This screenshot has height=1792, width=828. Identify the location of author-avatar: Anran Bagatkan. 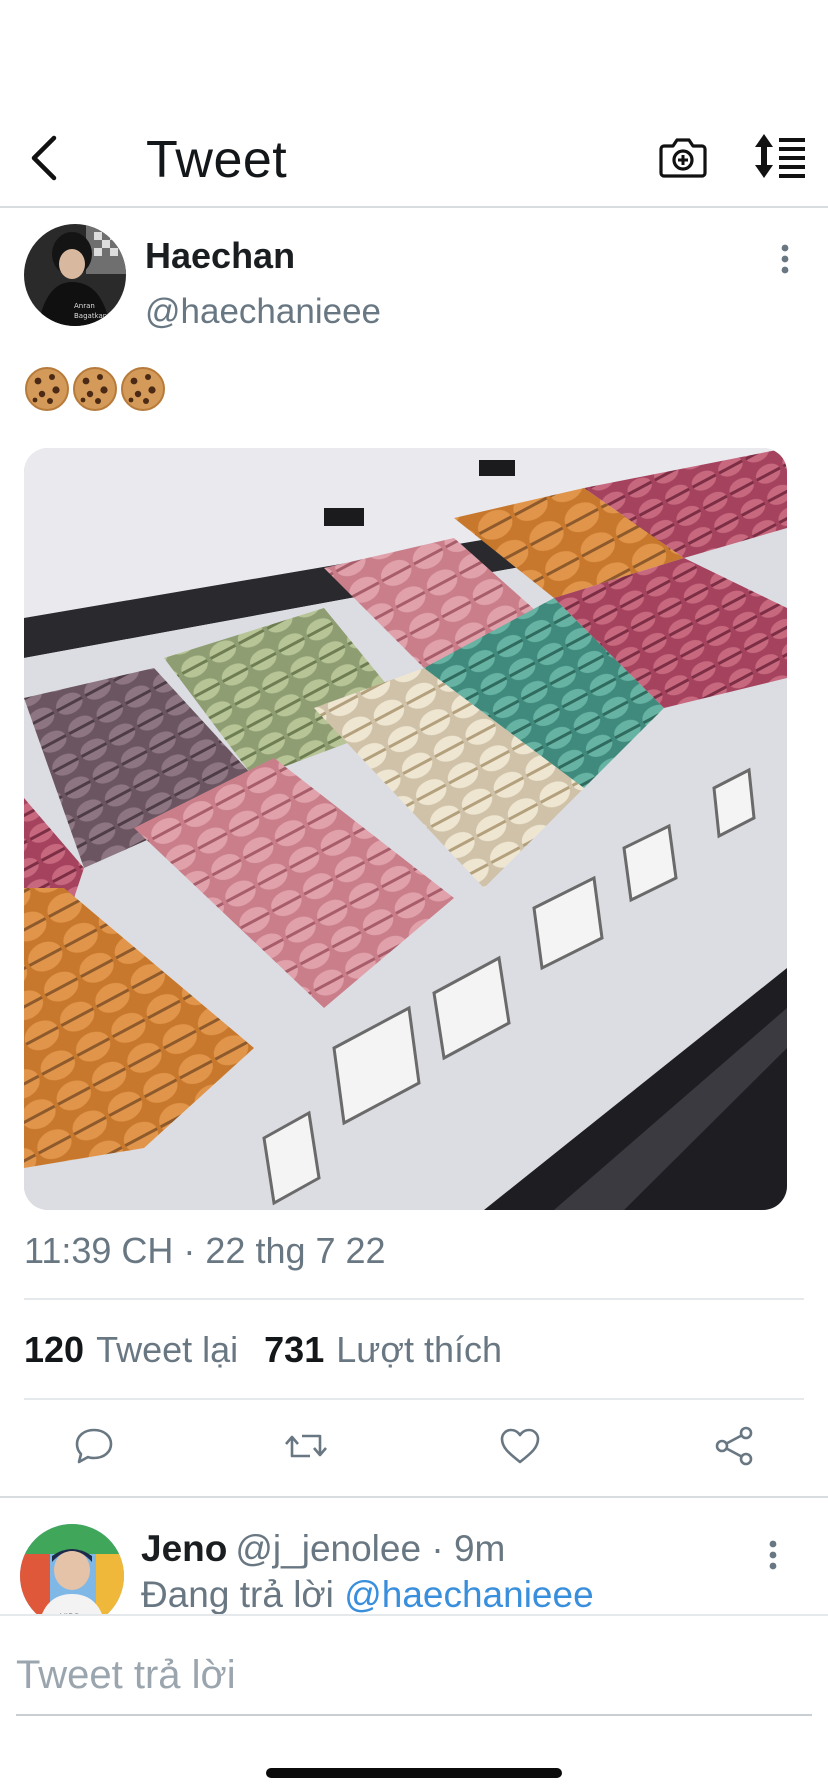
(75, 275).